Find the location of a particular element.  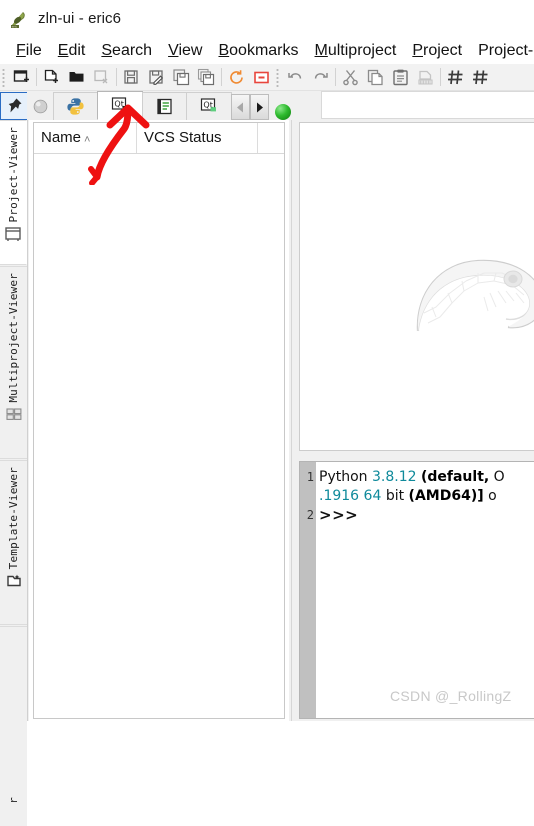

line-number: 2 is located at coordinates (310, 515).